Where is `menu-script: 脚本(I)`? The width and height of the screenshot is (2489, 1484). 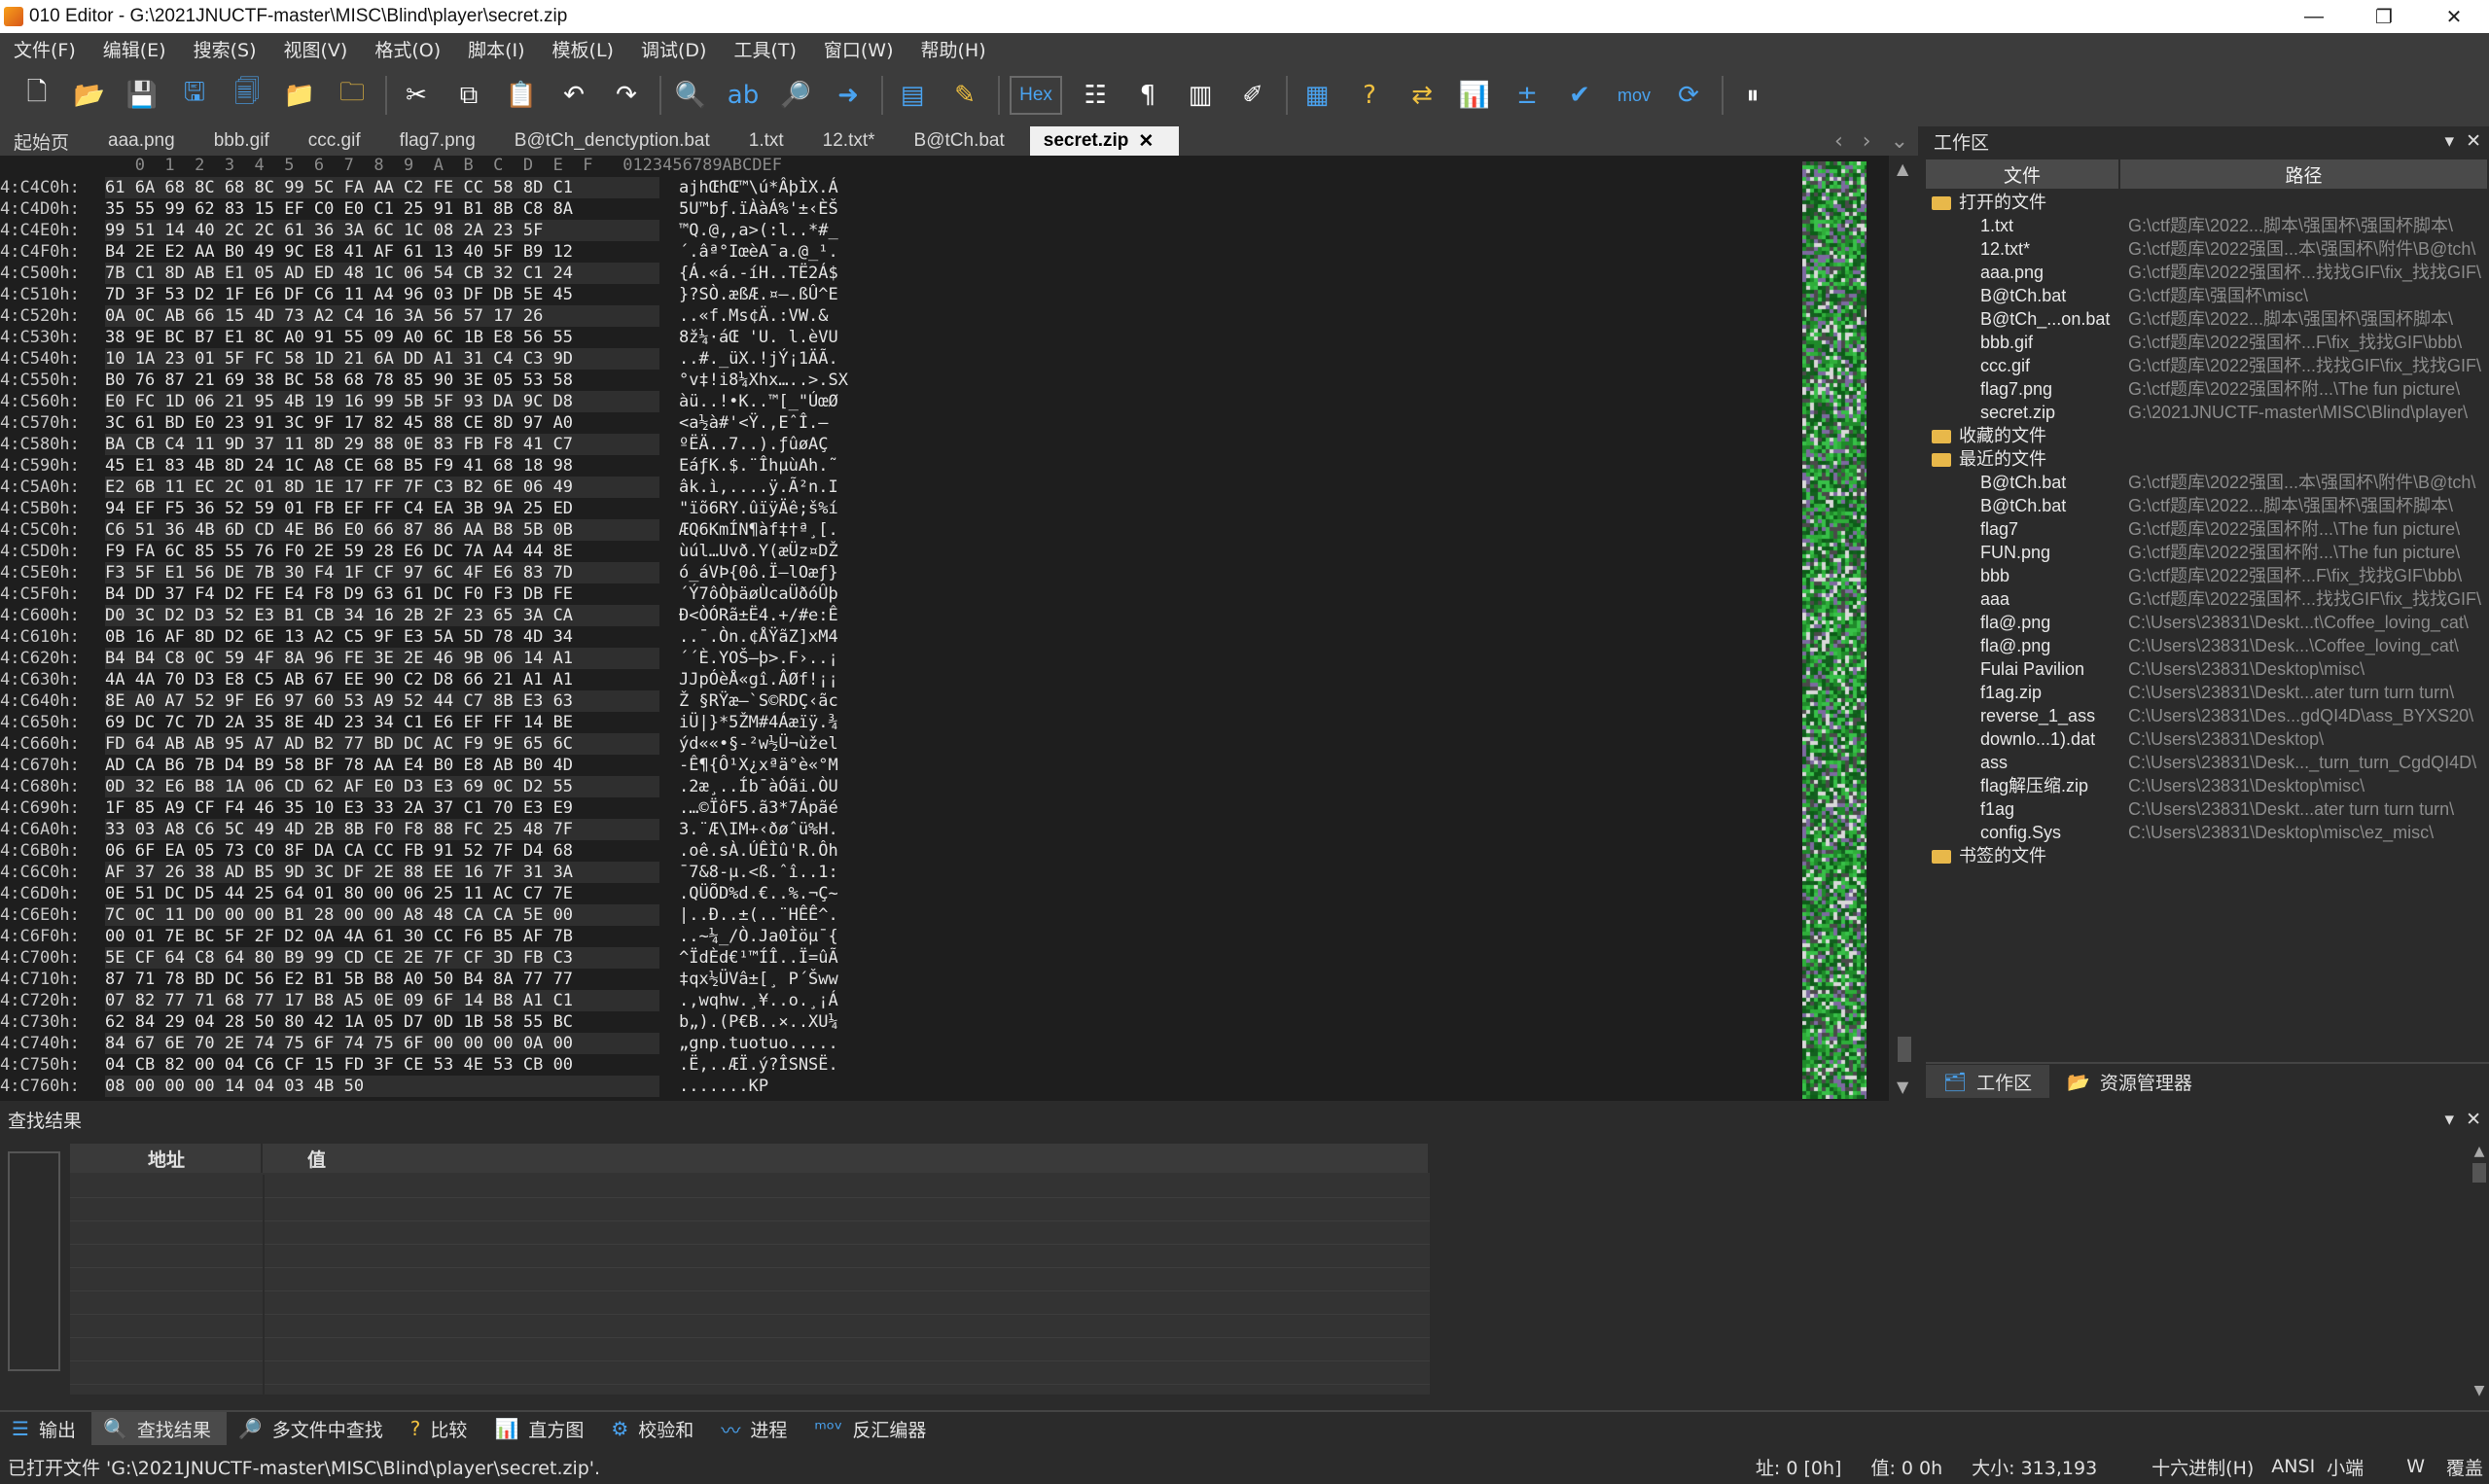 menu-script: 脚本(I) is located at coordinates (496, 49).